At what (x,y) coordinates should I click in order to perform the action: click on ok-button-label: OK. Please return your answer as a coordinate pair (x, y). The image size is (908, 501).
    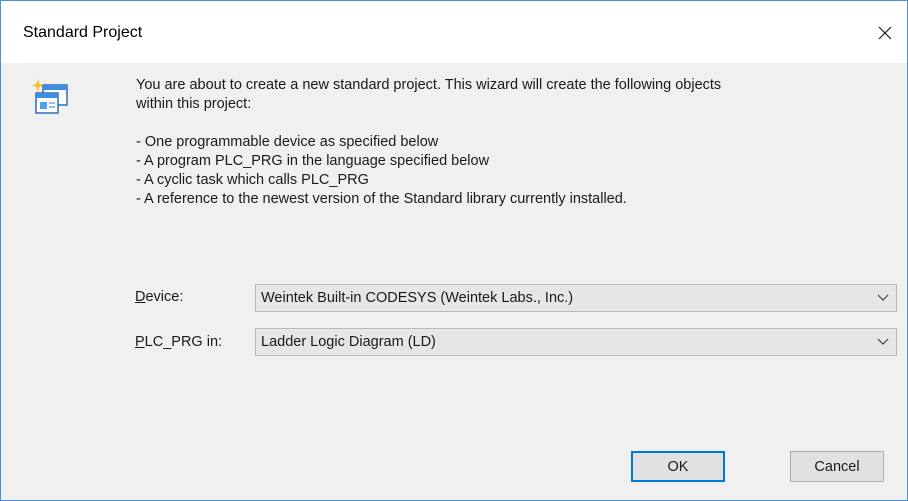
    Looking at the image, I should click on (678, 466).